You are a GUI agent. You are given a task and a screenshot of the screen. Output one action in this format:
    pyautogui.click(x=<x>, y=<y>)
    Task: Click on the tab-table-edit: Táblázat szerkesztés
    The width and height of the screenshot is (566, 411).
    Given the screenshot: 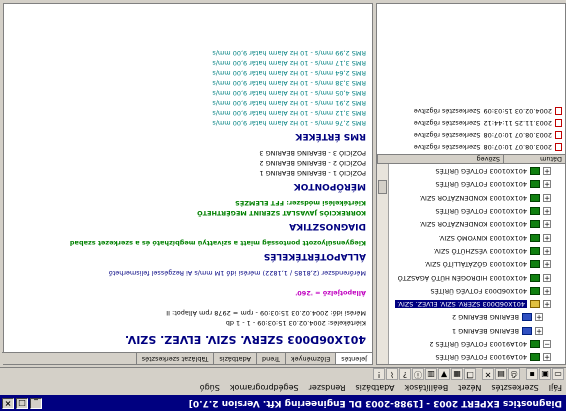 What is the action you would take?
    pyautogui.click(x=174, y=358)
    